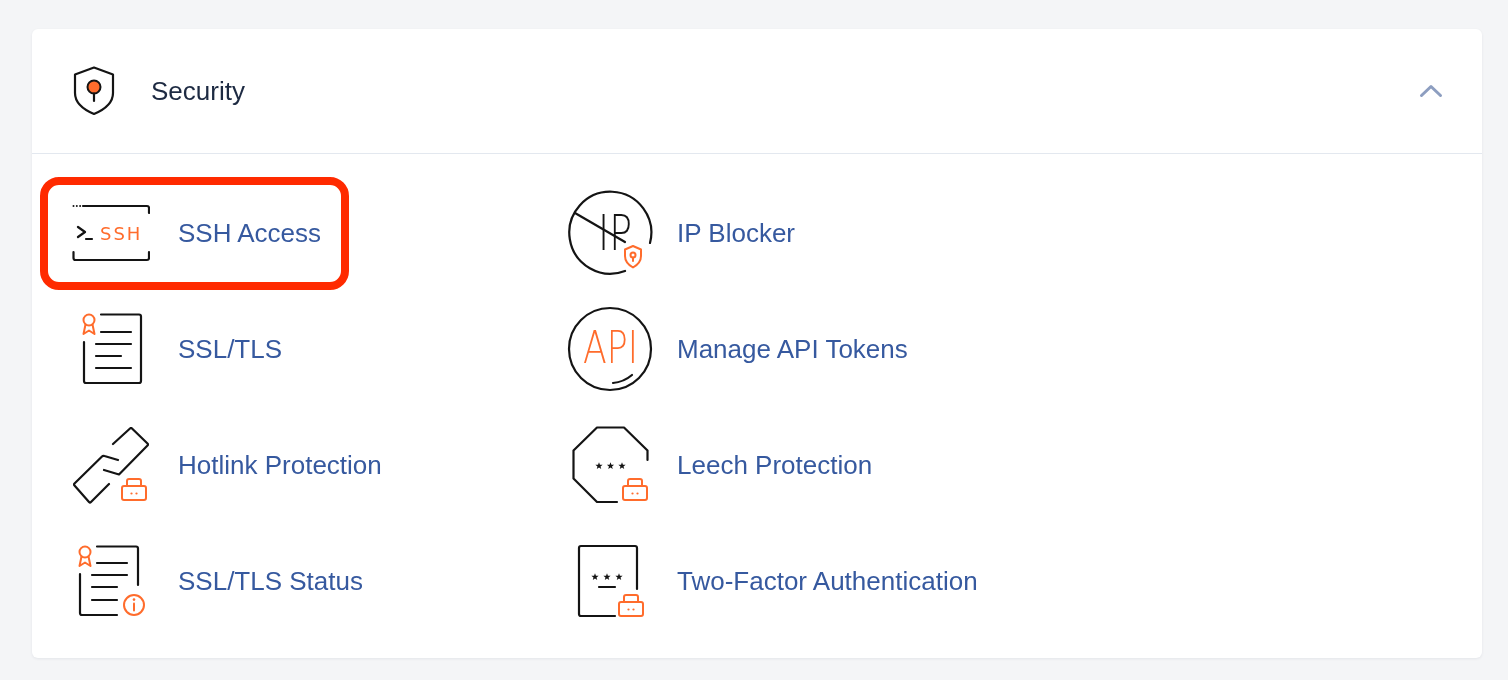  I want to click on shield-pin-icon, so click(94, 91).